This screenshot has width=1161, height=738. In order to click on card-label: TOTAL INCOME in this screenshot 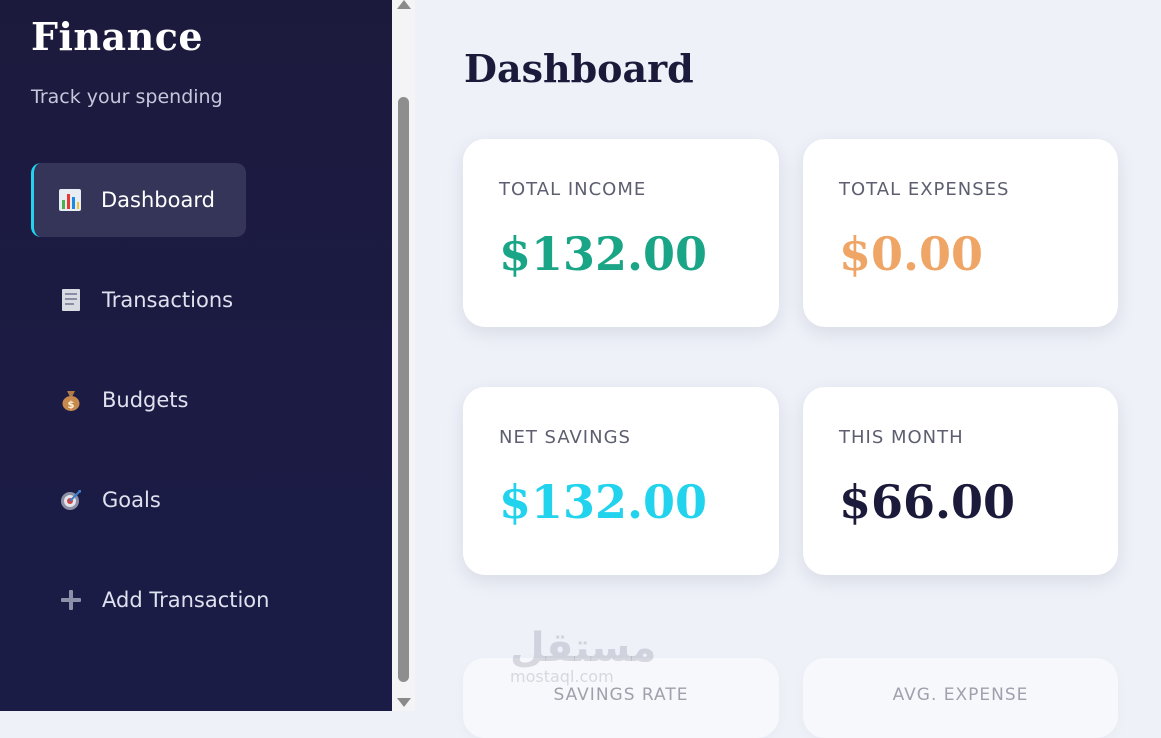, I will do `click(573, 189)`.